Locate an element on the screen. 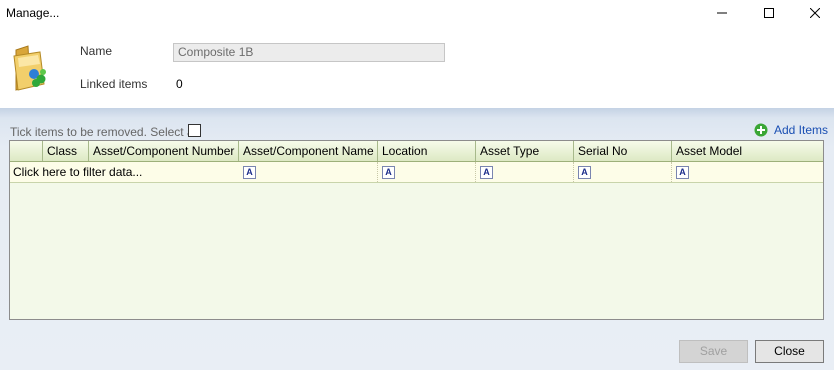  add-items-label: Add Items is located at coordinates (801, 130).